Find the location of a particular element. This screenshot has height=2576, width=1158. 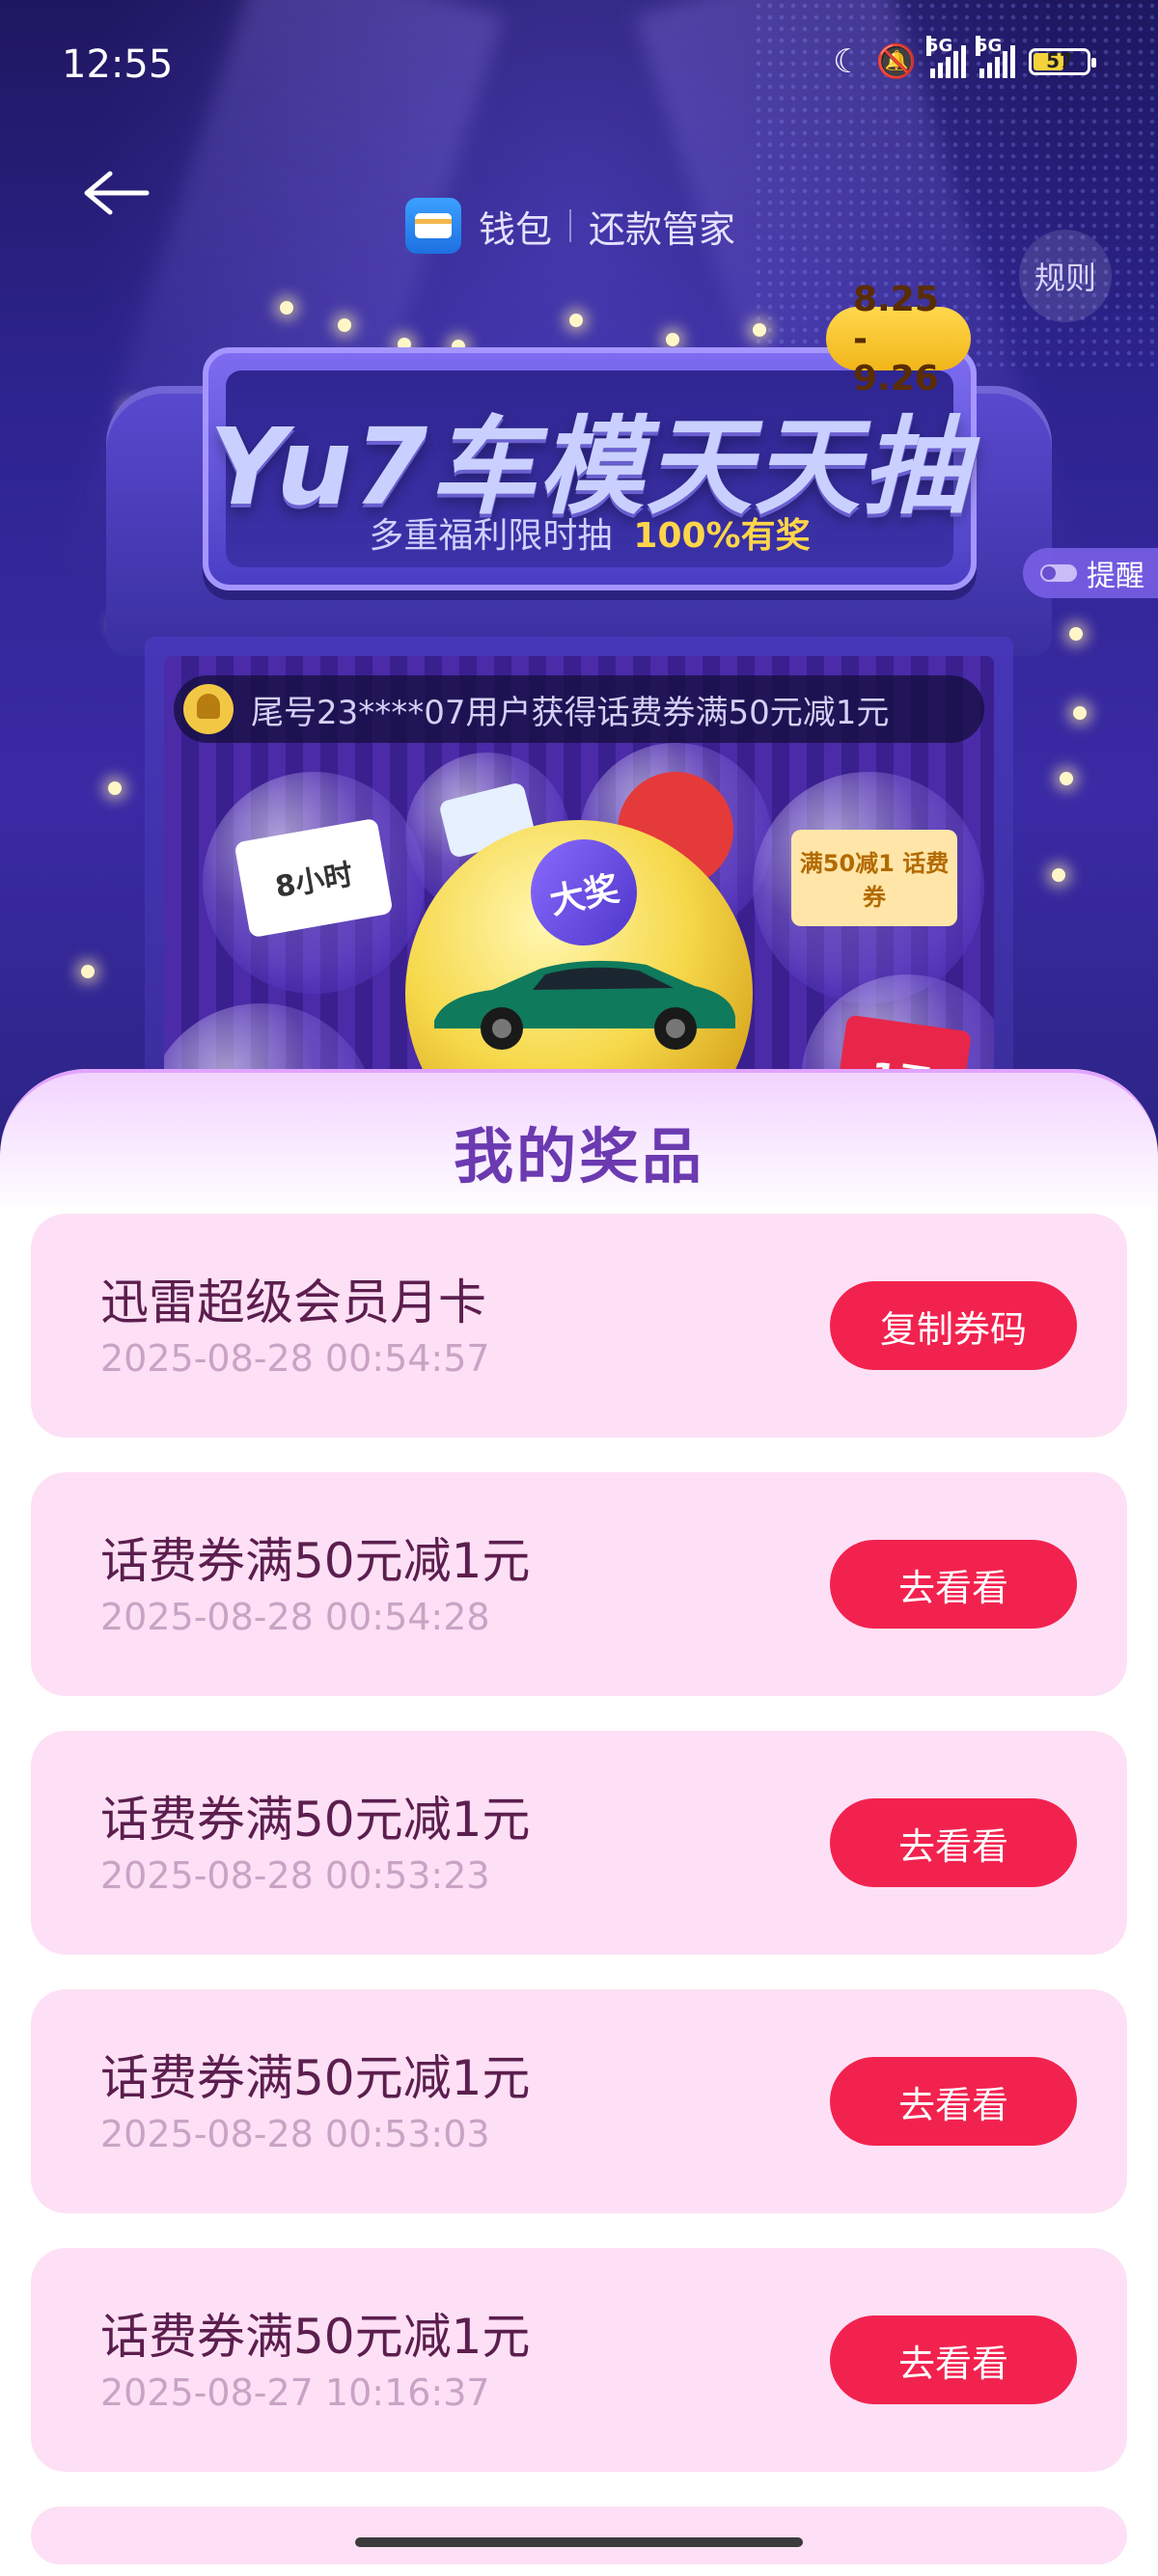

rules-button: 规则 is located at coordinates (1065, 276).